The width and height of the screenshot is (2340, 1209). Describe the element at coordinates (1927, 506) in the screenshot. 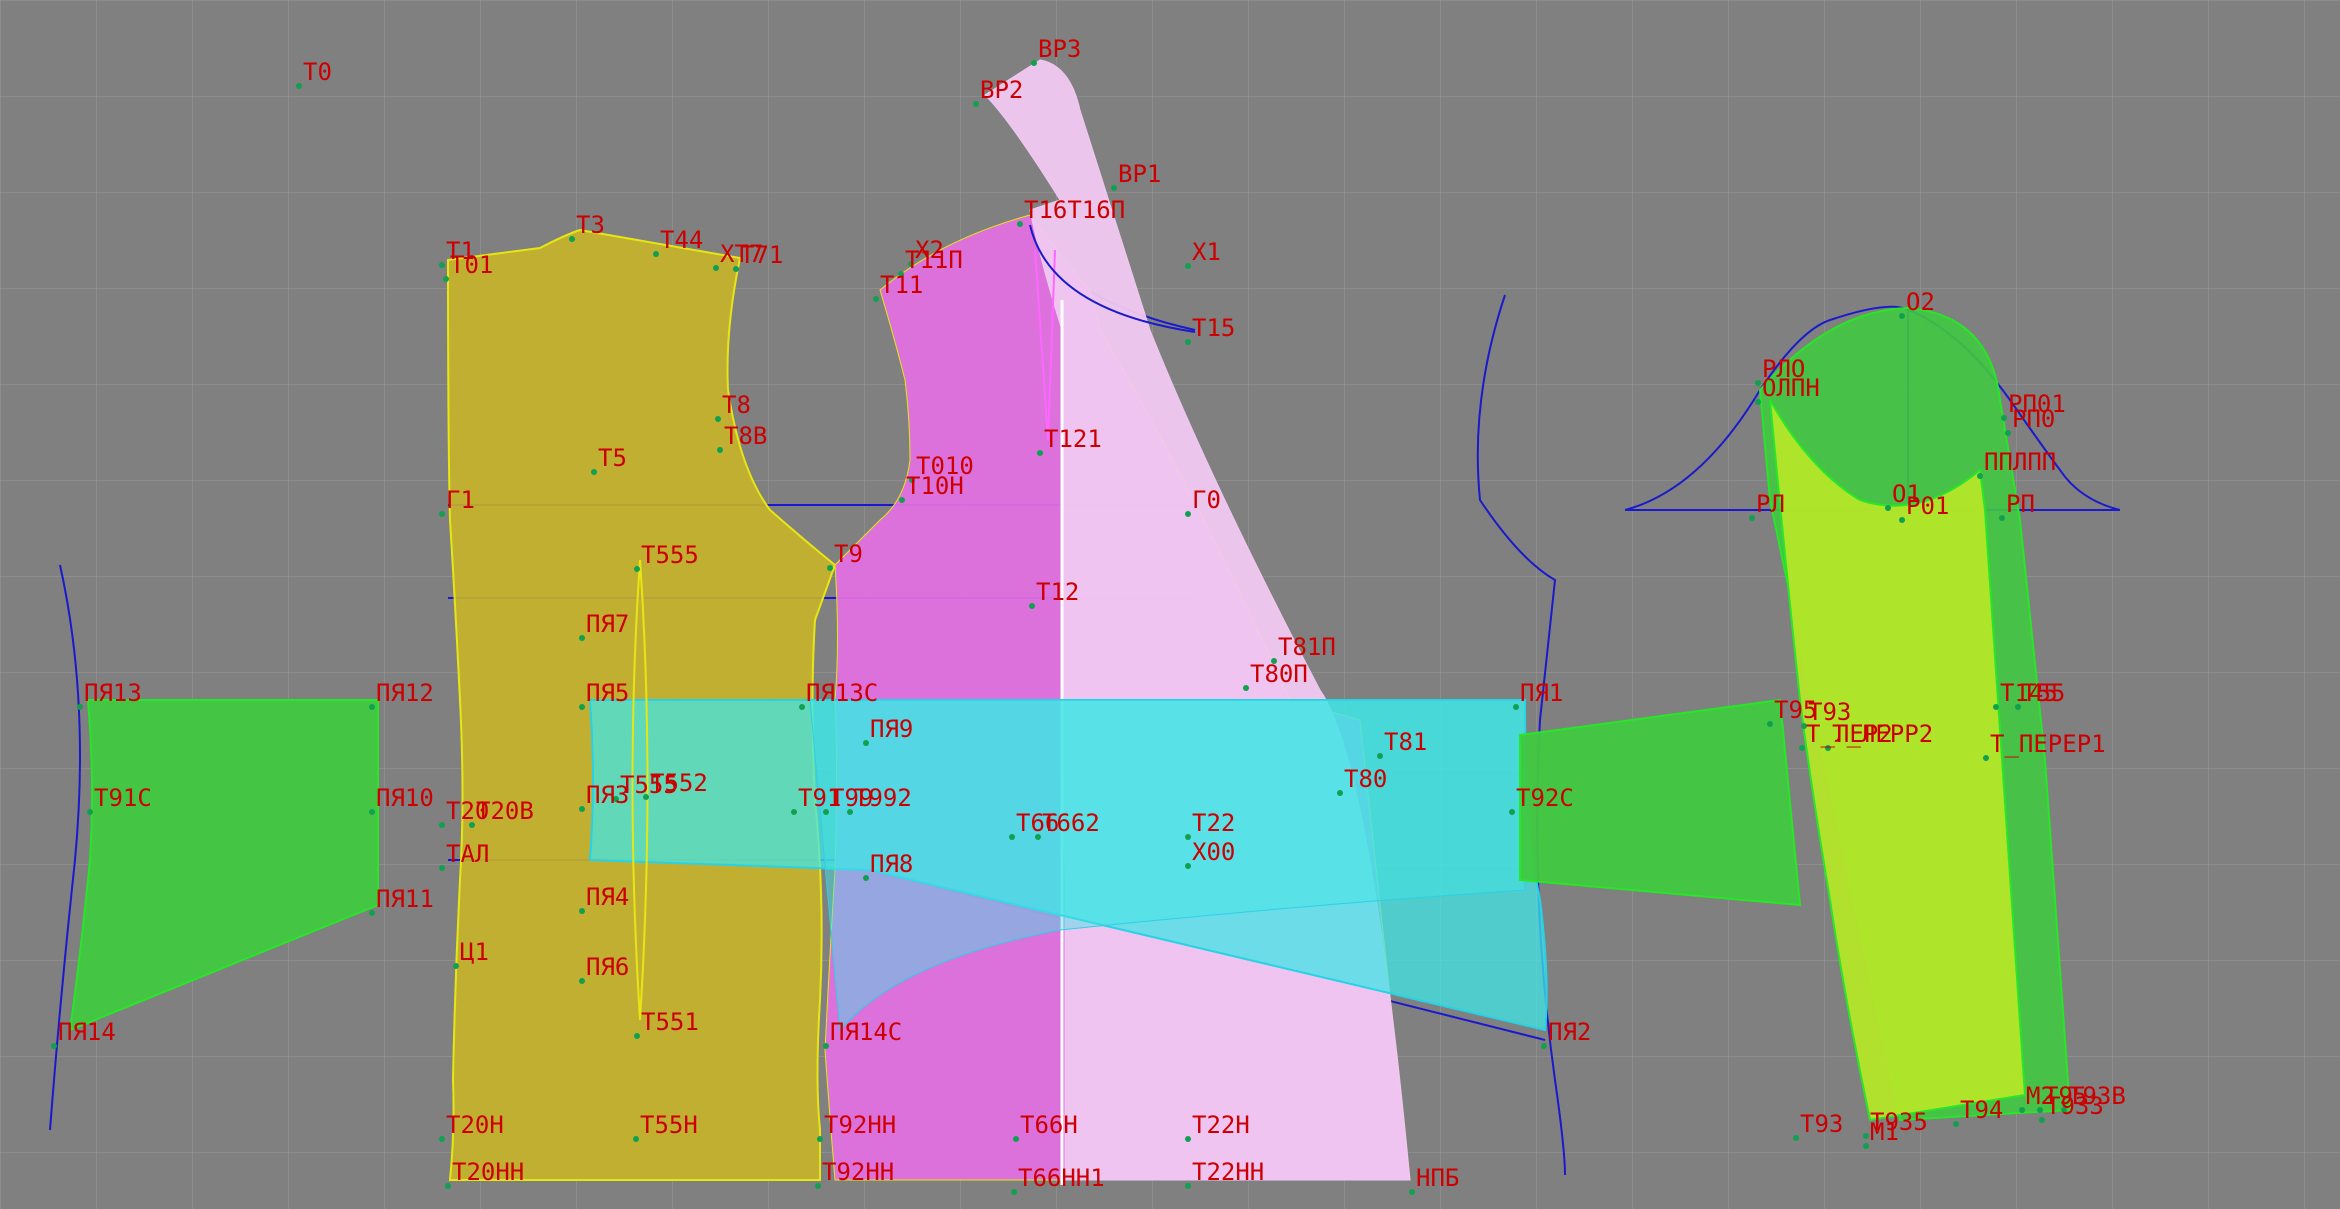

I see `point-label: Р01` at that location.